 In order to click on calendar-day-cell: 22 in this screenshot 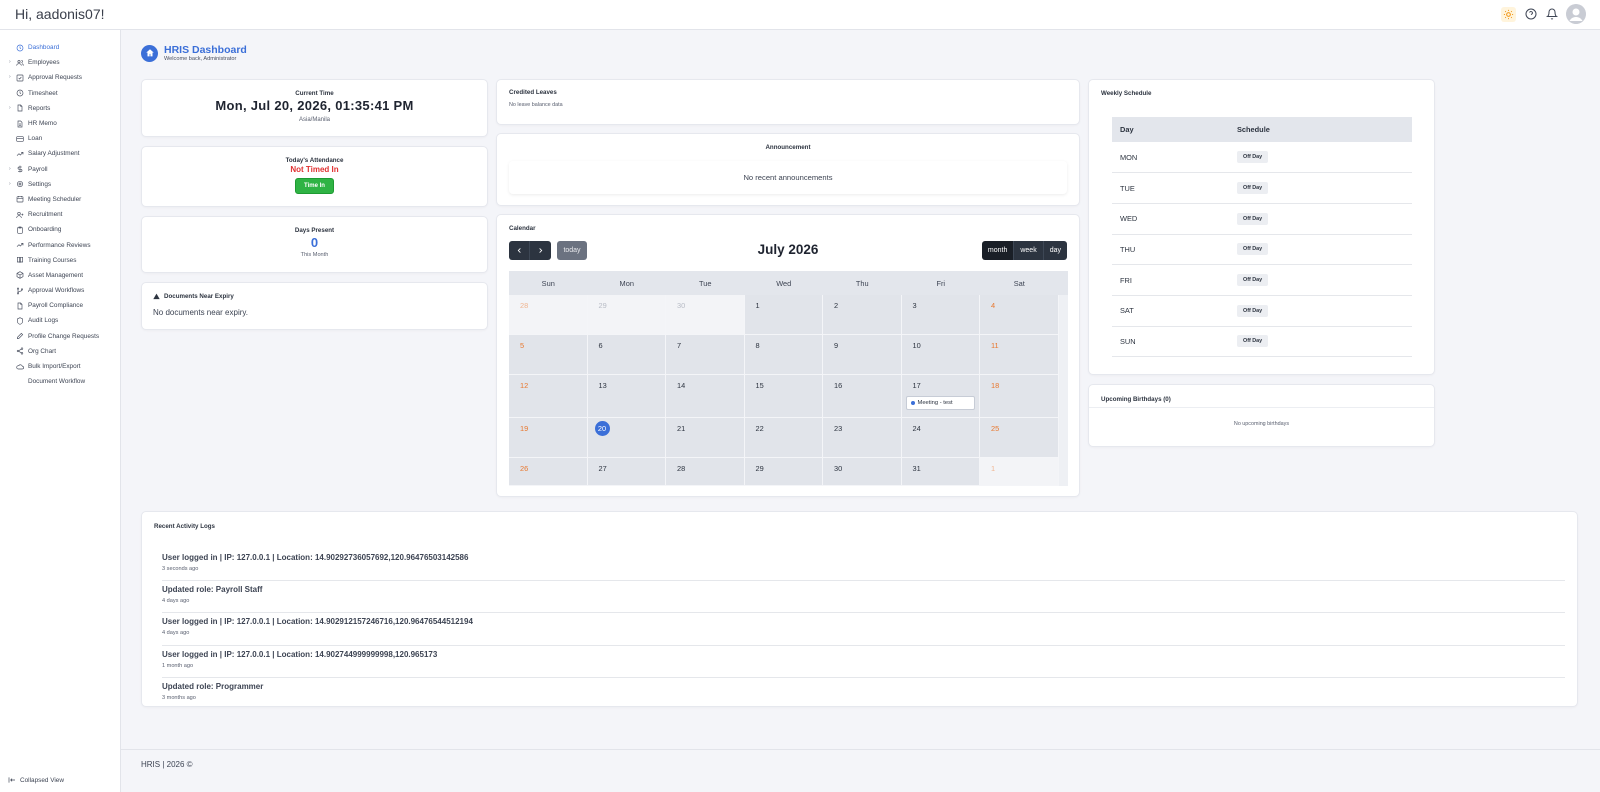, I will do `click(783, 438)`.